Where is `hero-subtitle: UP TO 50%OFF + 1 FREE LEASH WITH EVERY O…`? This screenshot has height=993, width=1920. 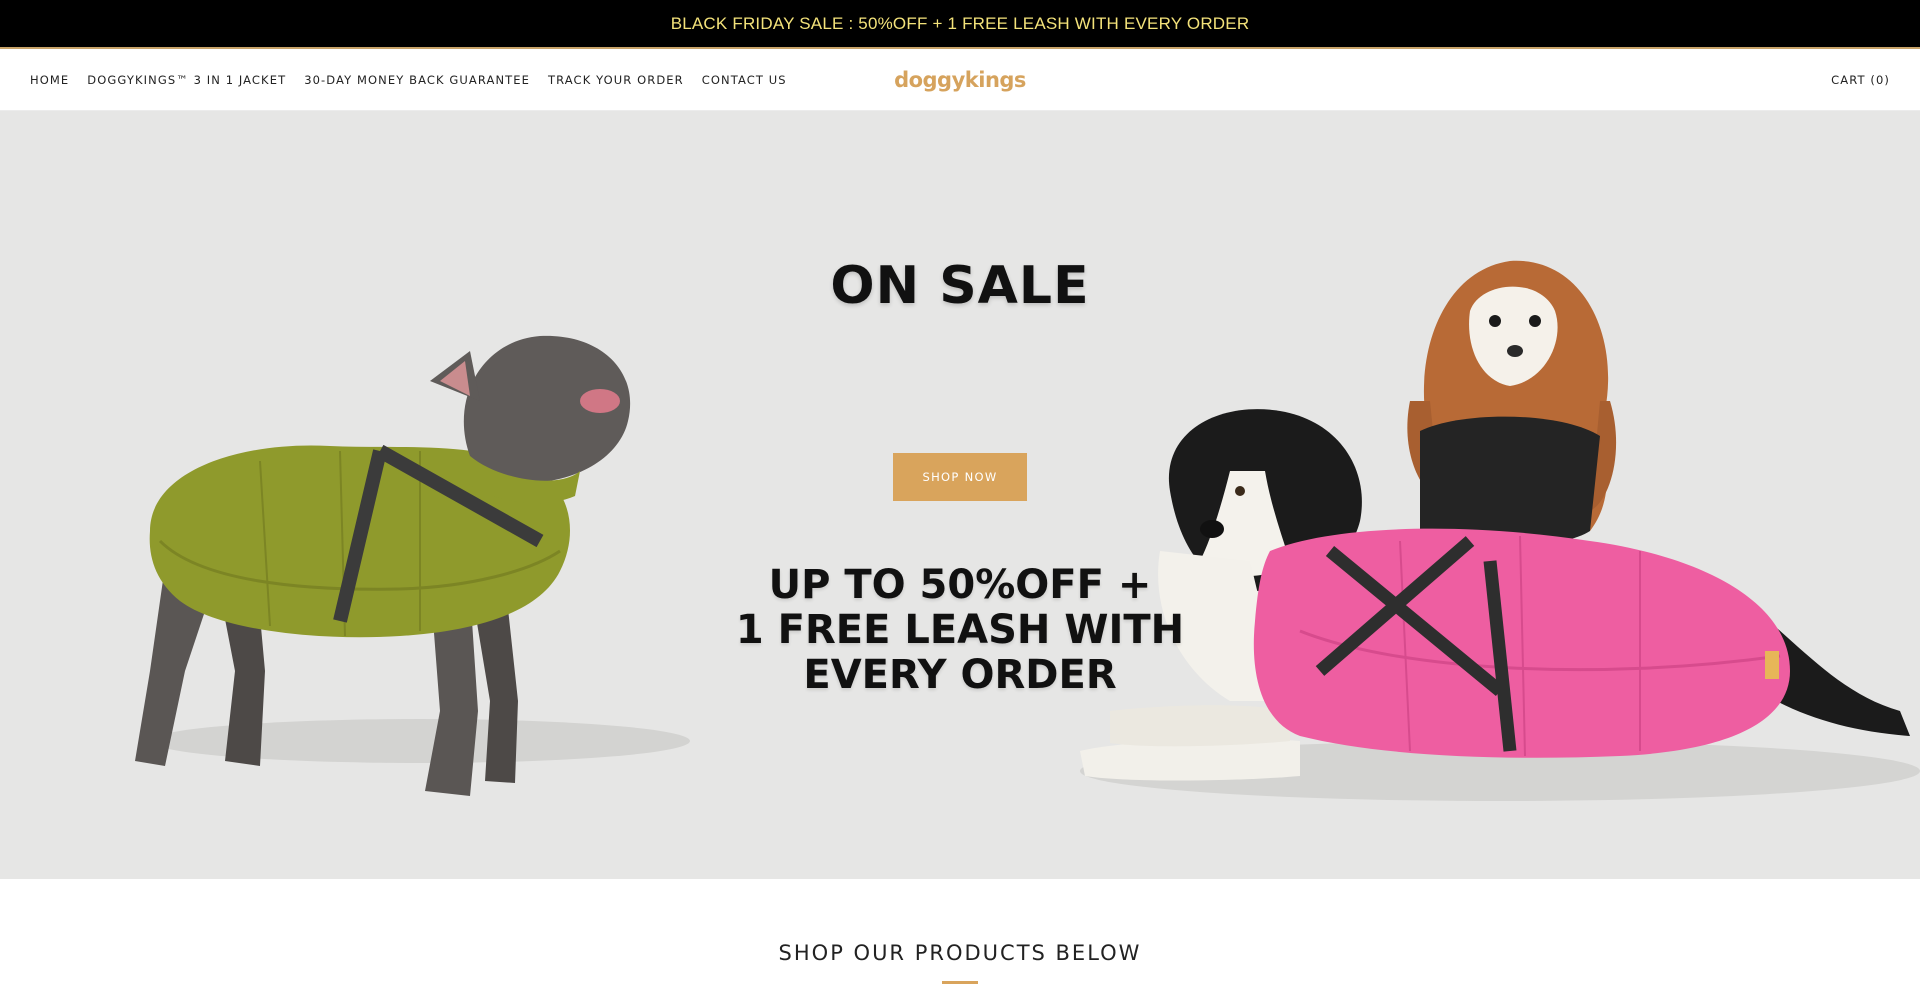
hero-subtitle: UP TO 50%OFF + 1 FREE LEASH WITH EVERY O… is located at coordinates (960, 630).